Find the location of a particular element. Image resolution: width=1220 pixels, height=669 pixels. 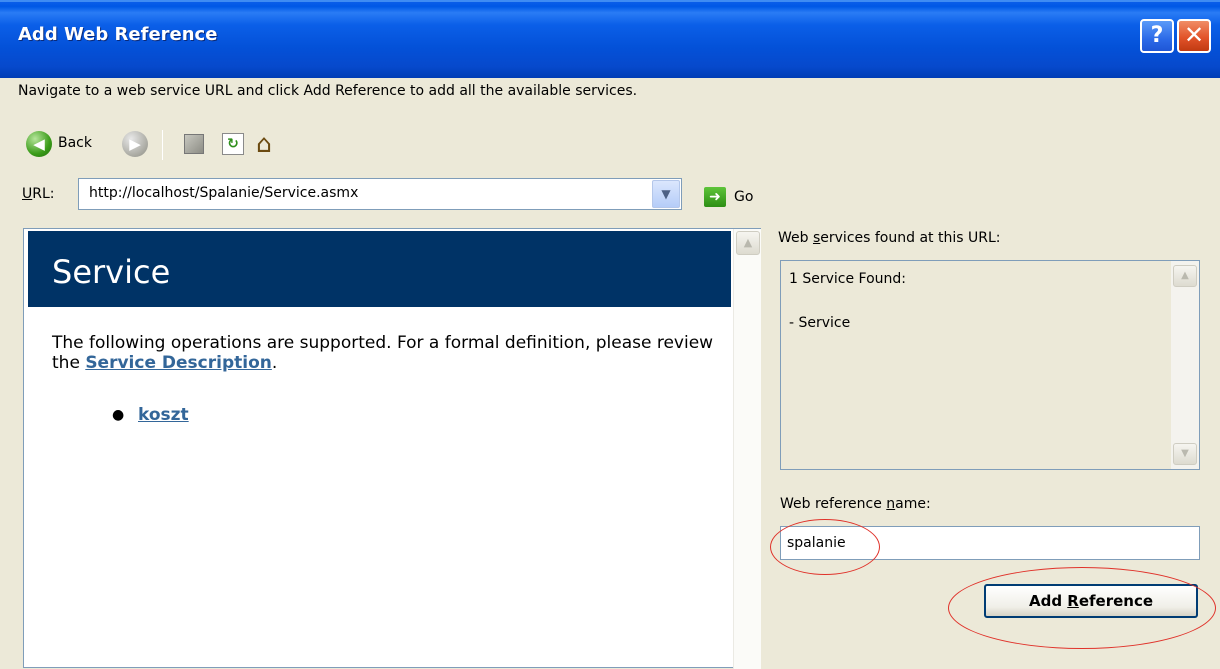

home-icon: ⌂ is located at coordinates (264, 144).